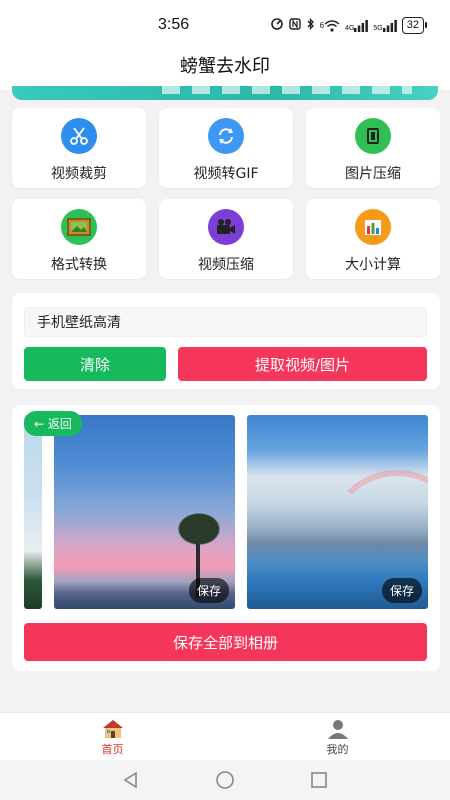 Image resolution: width=450 pixels, height=800 pixels. I want to click on tool-label: 视频压缩, so click(226, 265).